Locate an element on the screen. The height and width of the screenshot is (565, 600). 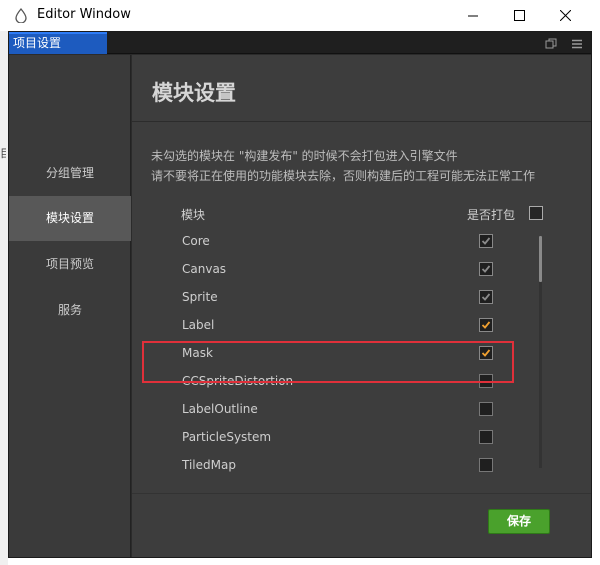
column-header-pack: 是否打包 is located at coordinates (491, 215).